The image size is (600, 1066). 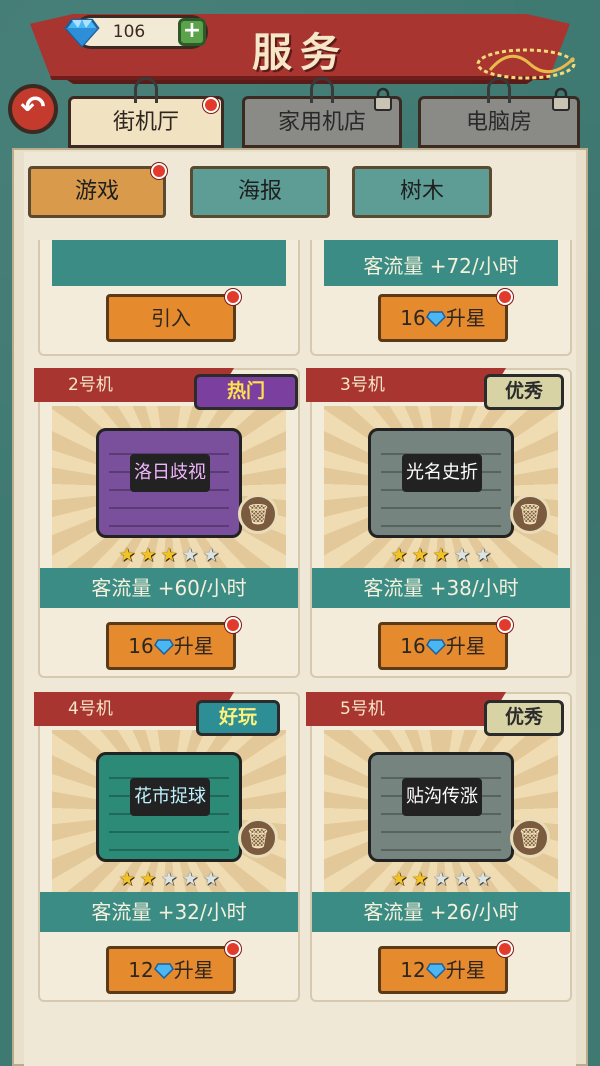 What do you see at coordinates (167, 847) in the screenshot?
I see `machine-card: 4号机 花市捉球 🗑 ★ ★ ★ ★ ★ 客流量 +32/小时 12 升星` at bounding box center [167, 847].